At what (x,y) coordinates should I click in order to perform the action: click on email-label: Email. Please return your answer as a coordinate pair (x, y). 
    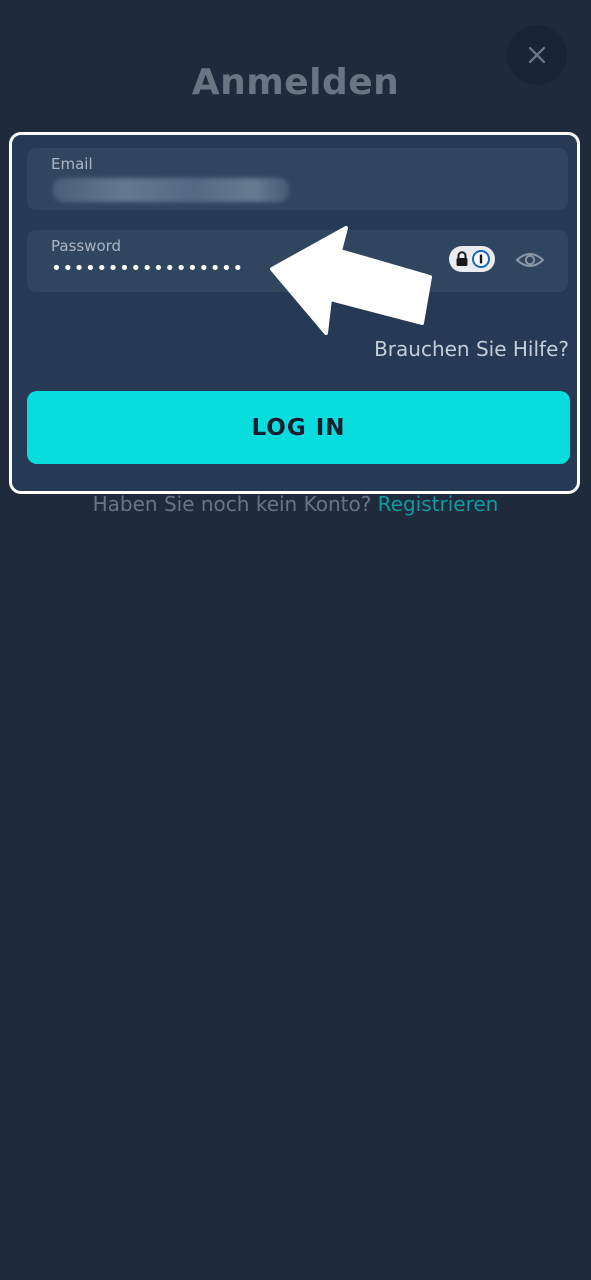
    Looking at the image, I should click on (72, 164).